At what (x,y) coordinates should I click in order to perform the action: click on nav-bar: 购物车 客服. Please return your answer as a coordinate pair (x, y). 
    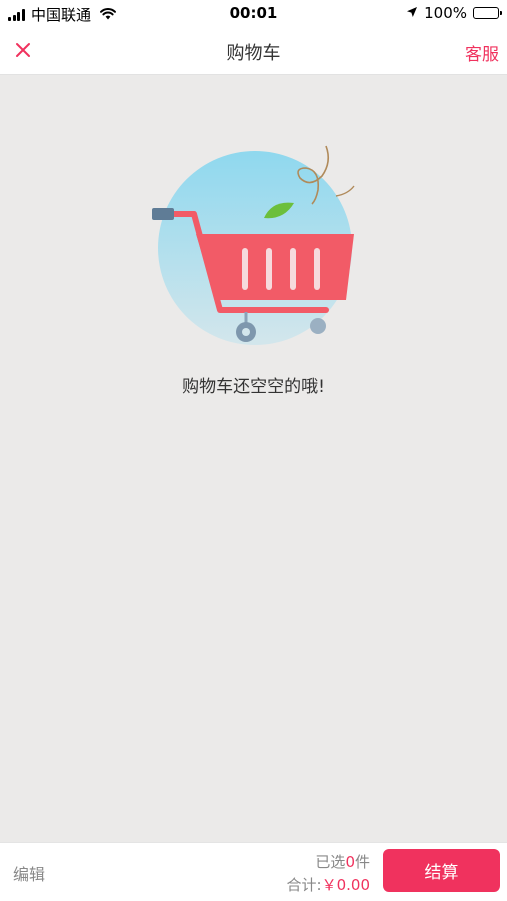
    Looking at the image, I should click on (253, 51).